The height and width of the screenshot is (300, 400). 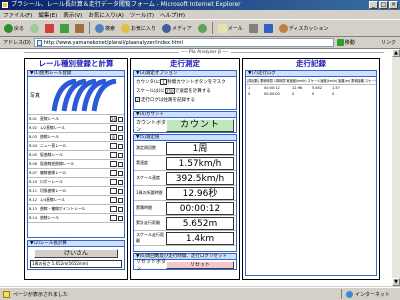 What do you see at coordinates (297, 88) in the screenshot?
I see `log-cell: 12.96` at bounding box center [297, 88].